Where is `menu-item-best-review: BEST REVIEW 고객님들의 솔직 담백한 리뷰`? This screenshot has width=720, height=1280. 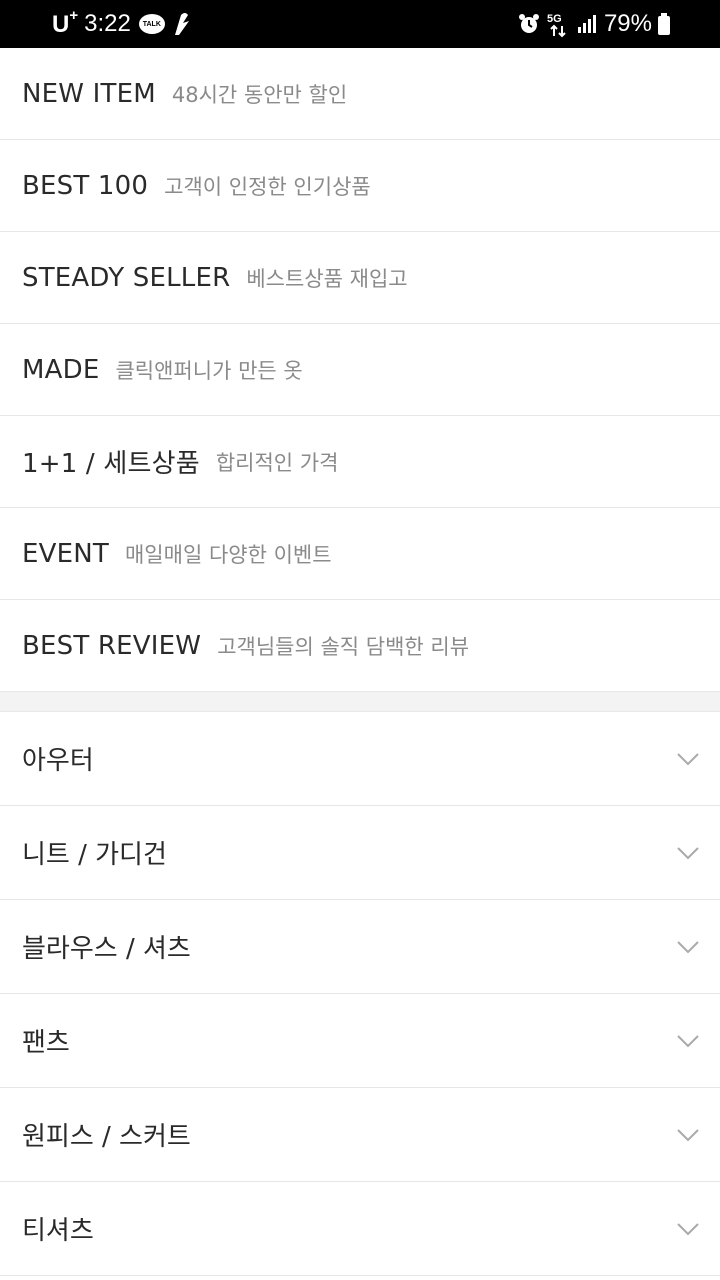
menu-item-best-review: BEST REVIEW 고객님들의 솔직 담백한 리뷰 is located at coordinates (360, 646).